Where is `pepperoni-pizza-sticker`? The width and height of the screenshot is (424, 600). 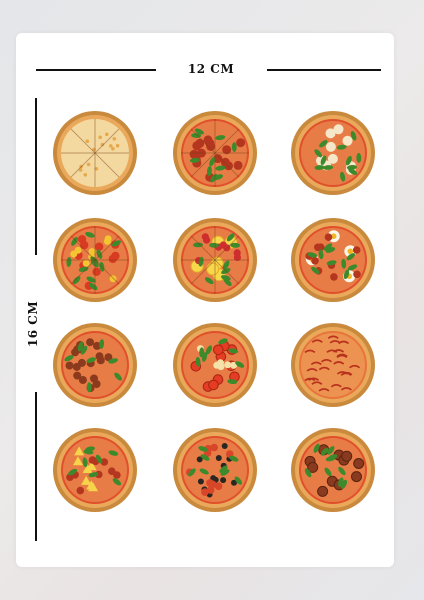 pepperoni-pizza-sticker is located at coordinates (215, 153).